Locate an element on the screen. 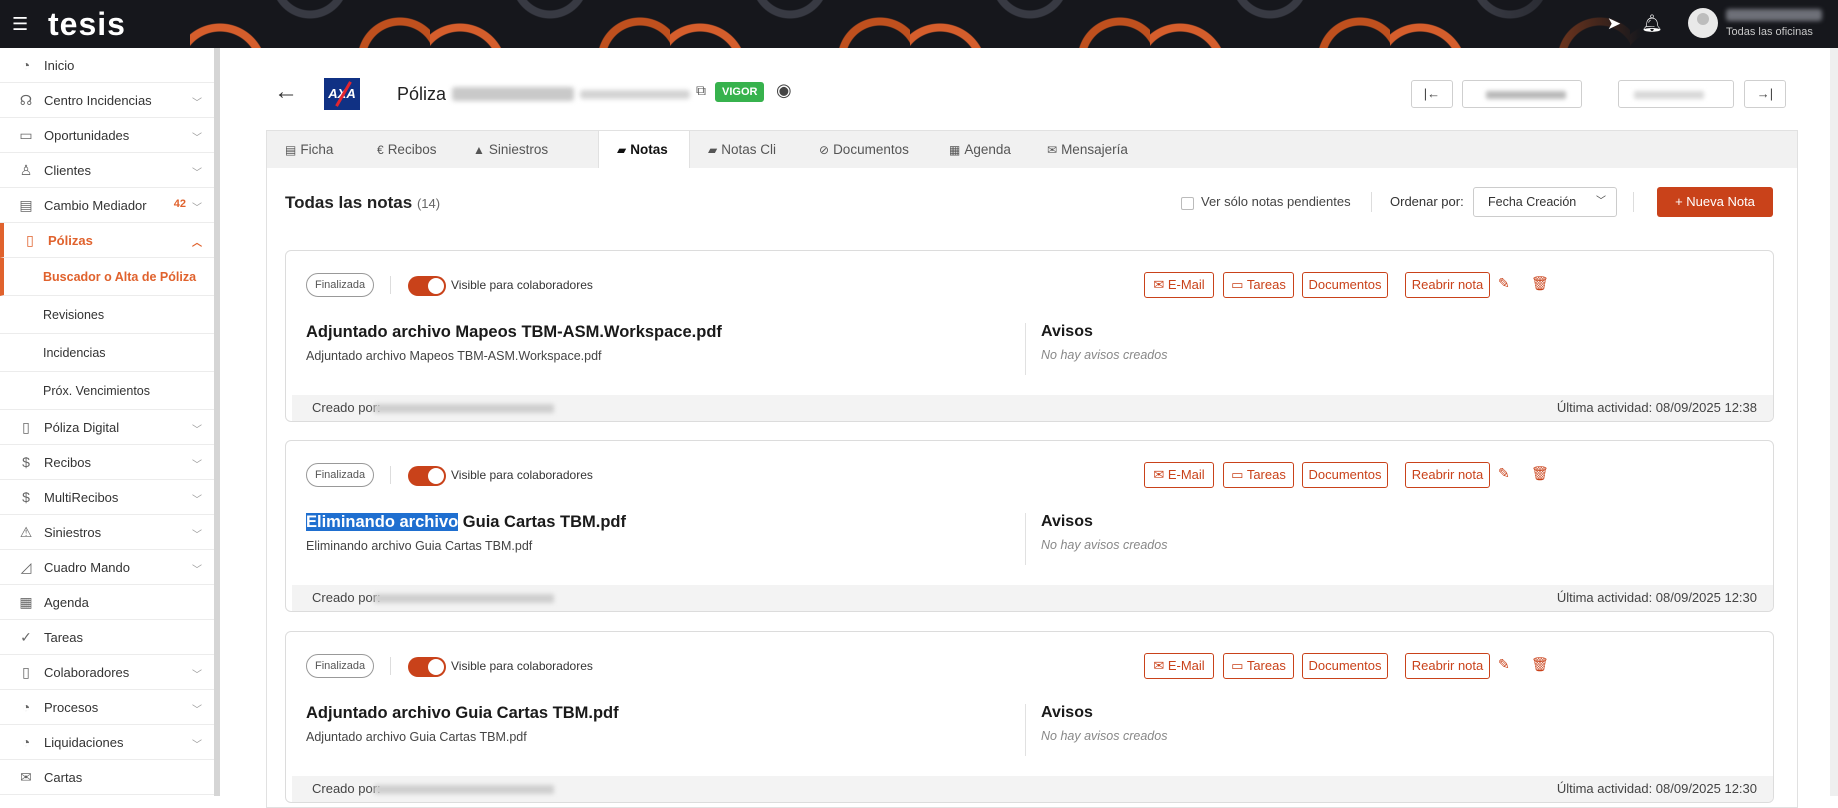 The width and height of the screenshot is (1838, 808). last-record-button: →| is located at coordinates (1765, 94).